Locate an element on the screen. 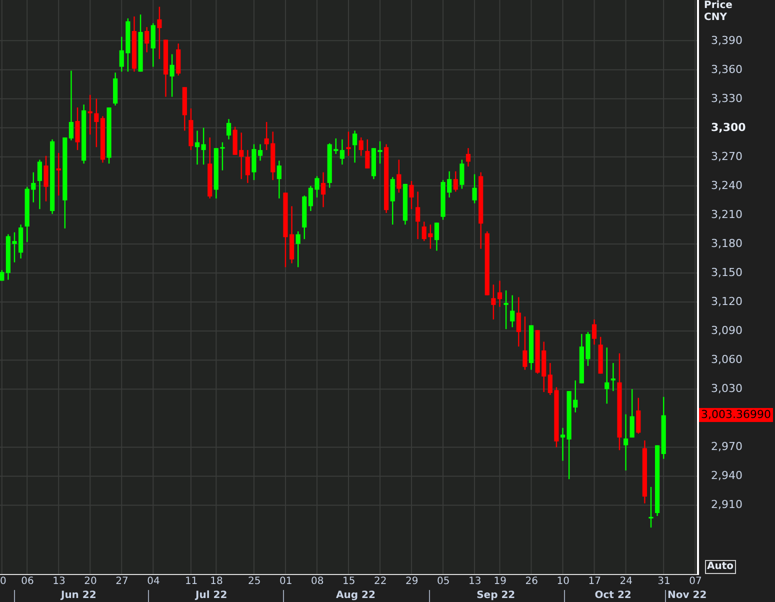 The image size is (775, 602). price-tick-label: 3,330 is located at coordinates (726, 98).